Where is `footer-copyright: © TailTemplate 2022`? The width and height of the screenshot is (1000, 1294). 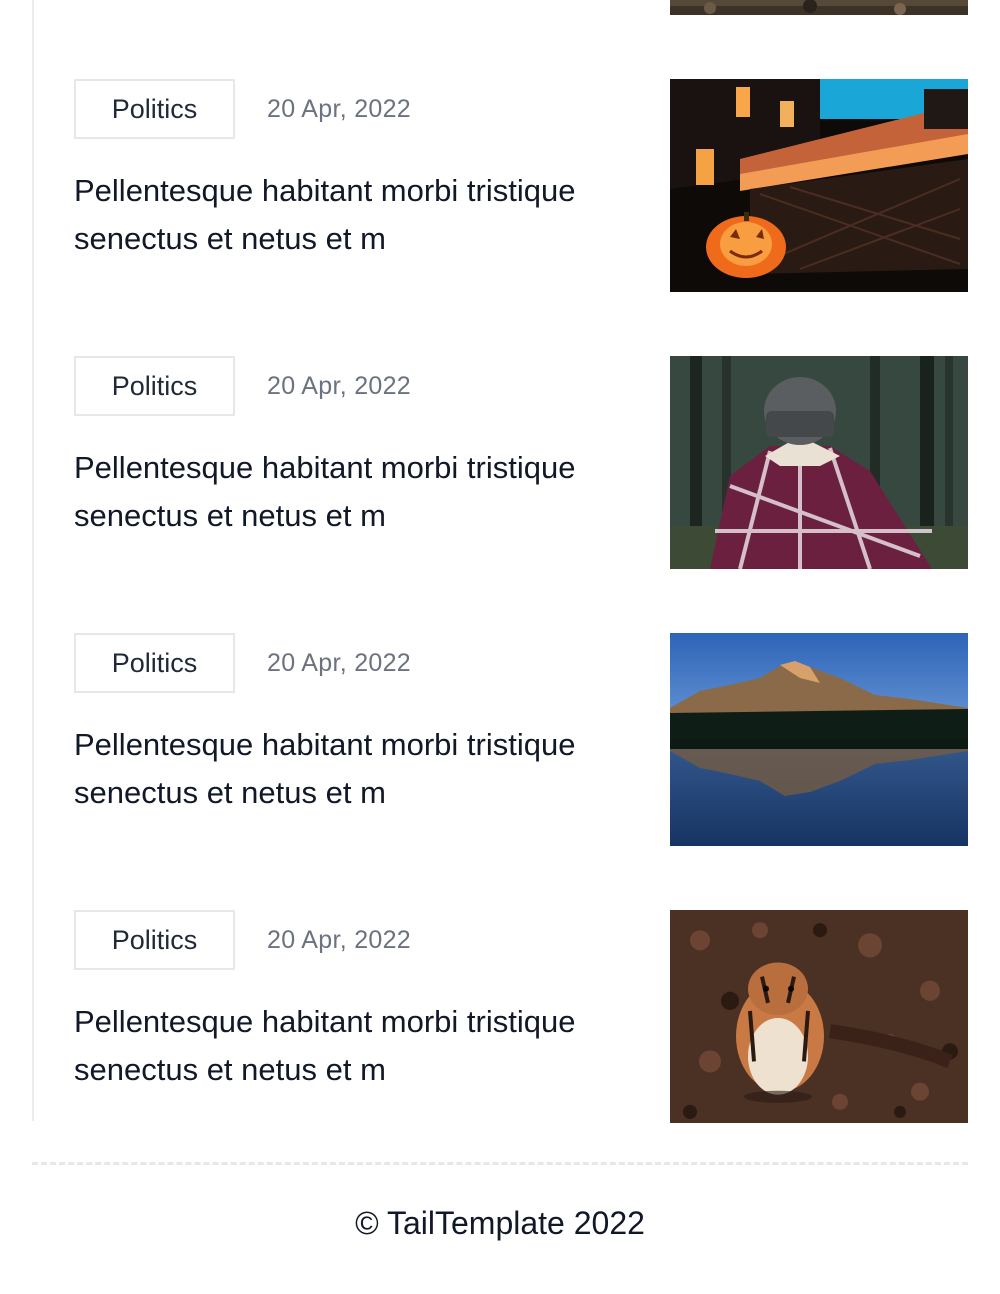 footer-copyright: © TailTemplate 2022 is located at coordinates (500, 1223).